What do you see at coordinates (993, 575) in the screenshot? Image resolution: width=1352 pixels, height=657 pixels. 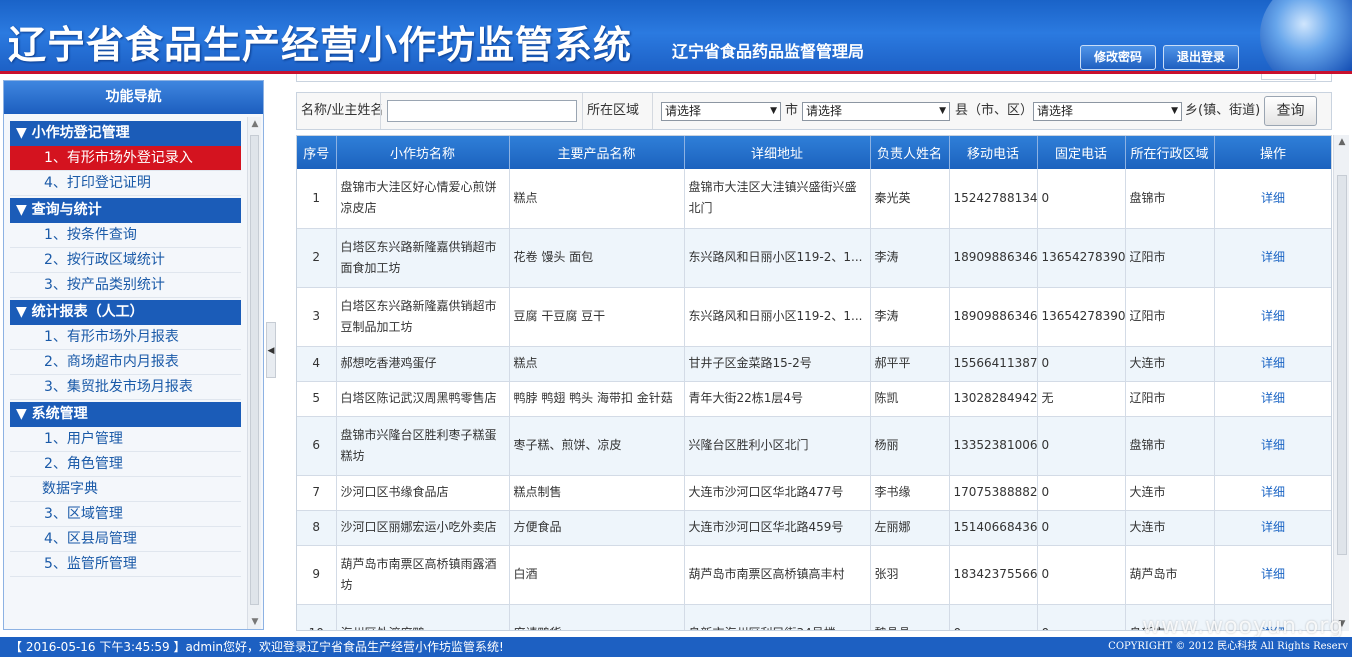 I see `mobile-phone: 18342375566` at bounding box center [993, 575].